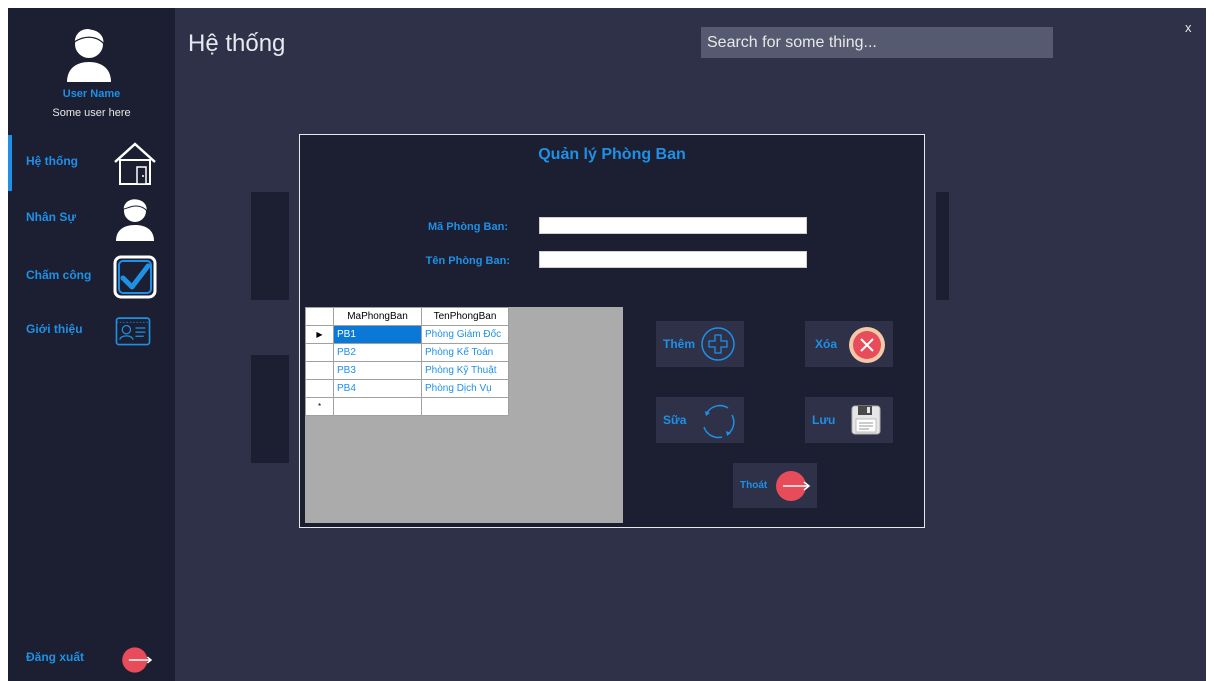 The width and height of the screenshot is (1214, 681). I want to click on ten-phong-ban-input, so click(673, 259).